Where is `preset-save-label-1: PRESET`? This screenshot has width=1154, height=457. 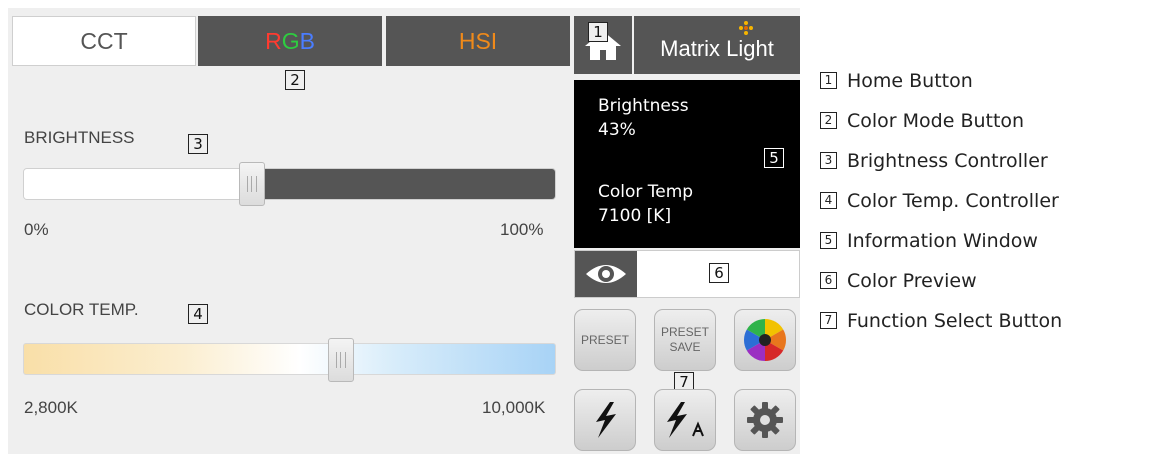 preset-save-label-1: PRESET is located at coordinates (684, 332).